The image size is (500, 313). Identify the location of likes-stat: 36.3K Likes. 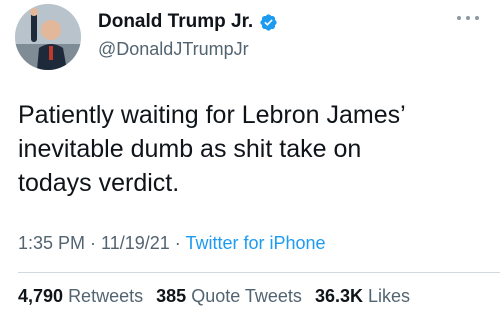
(362, 296).